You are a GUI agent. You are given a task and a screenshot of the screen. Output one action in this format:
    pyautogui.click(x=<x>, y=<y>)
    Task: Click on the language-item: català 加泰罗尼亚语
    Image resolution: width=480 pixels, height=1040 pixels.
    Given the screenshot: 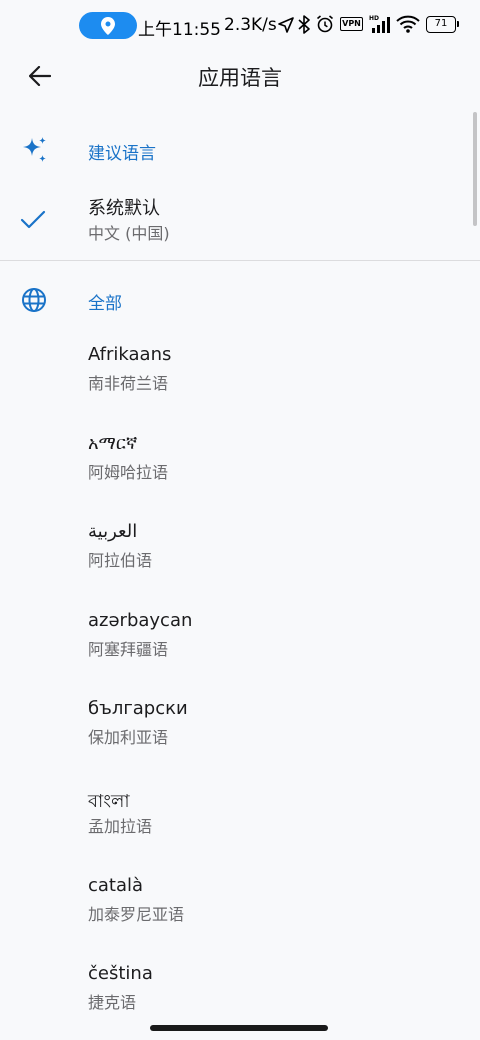 What is the action you would take?
    pyautogui.click(x=235, y=909)
    